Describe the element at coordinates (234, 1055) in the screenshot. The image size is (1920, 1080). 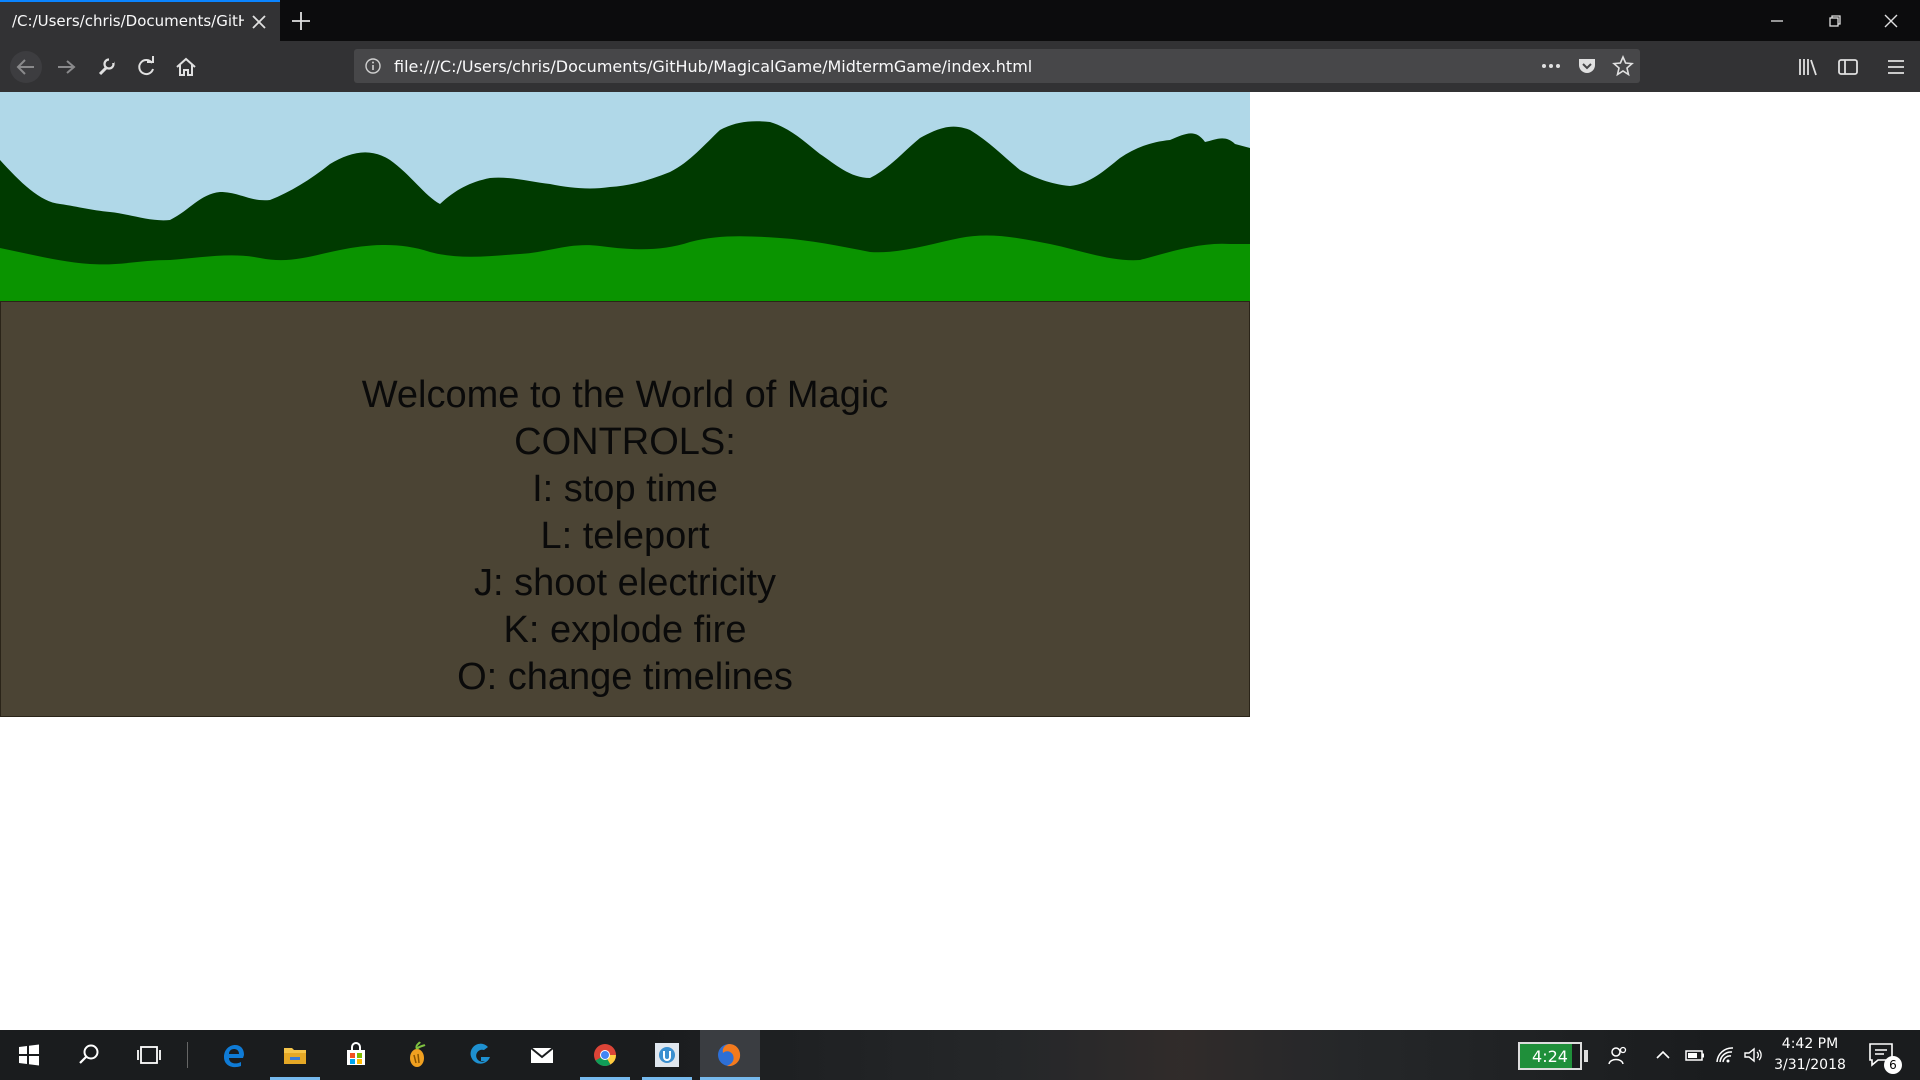
I see `edge-icon` at that location.